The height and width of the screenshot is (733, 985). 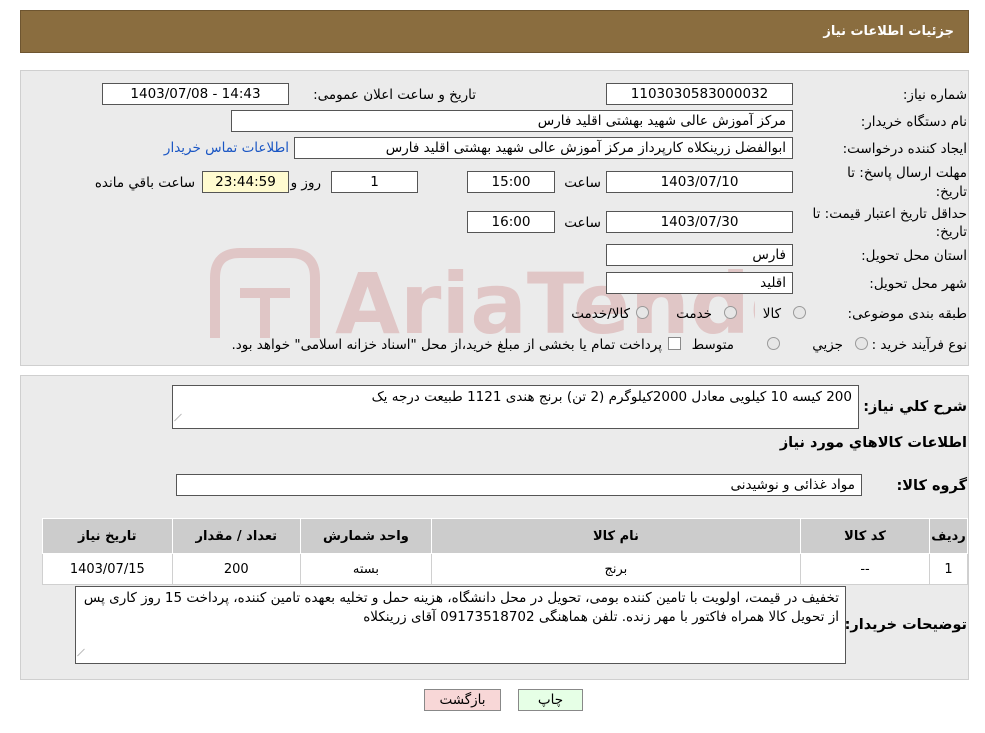 What do you see at coordinates (236, 569) in the screenshot?
I see `cell-quantity: 200` at bounding box center [236, 569].